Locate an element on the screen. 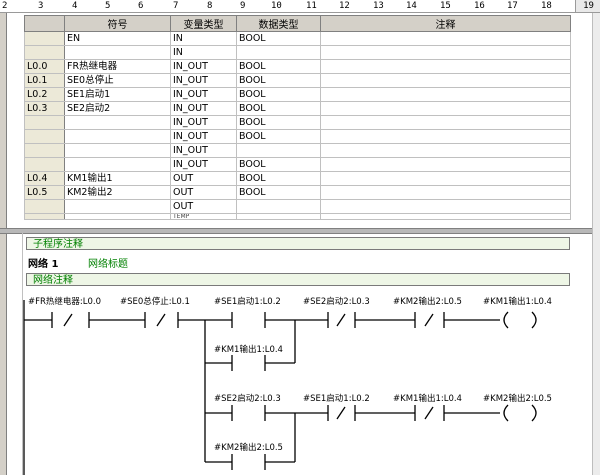 The width and height of the screenshot is (600, 475). table-row: OUT is located at coordinates (297, 206).